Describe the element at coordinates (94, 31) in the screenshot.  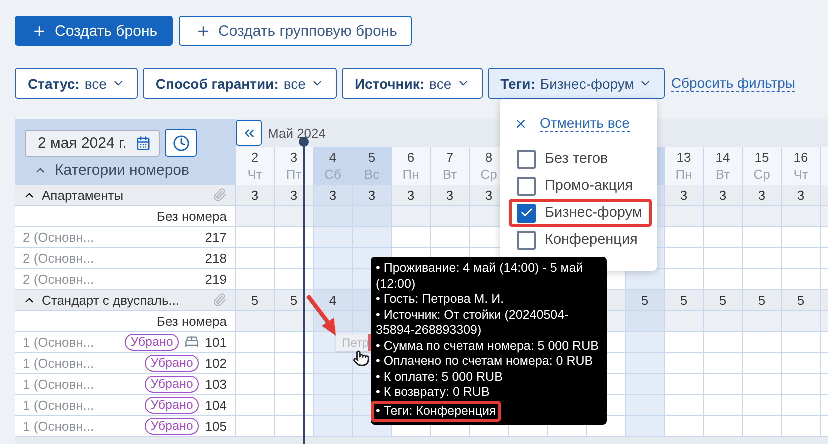
I see `create-booking-button: Создать бронь` at that location.